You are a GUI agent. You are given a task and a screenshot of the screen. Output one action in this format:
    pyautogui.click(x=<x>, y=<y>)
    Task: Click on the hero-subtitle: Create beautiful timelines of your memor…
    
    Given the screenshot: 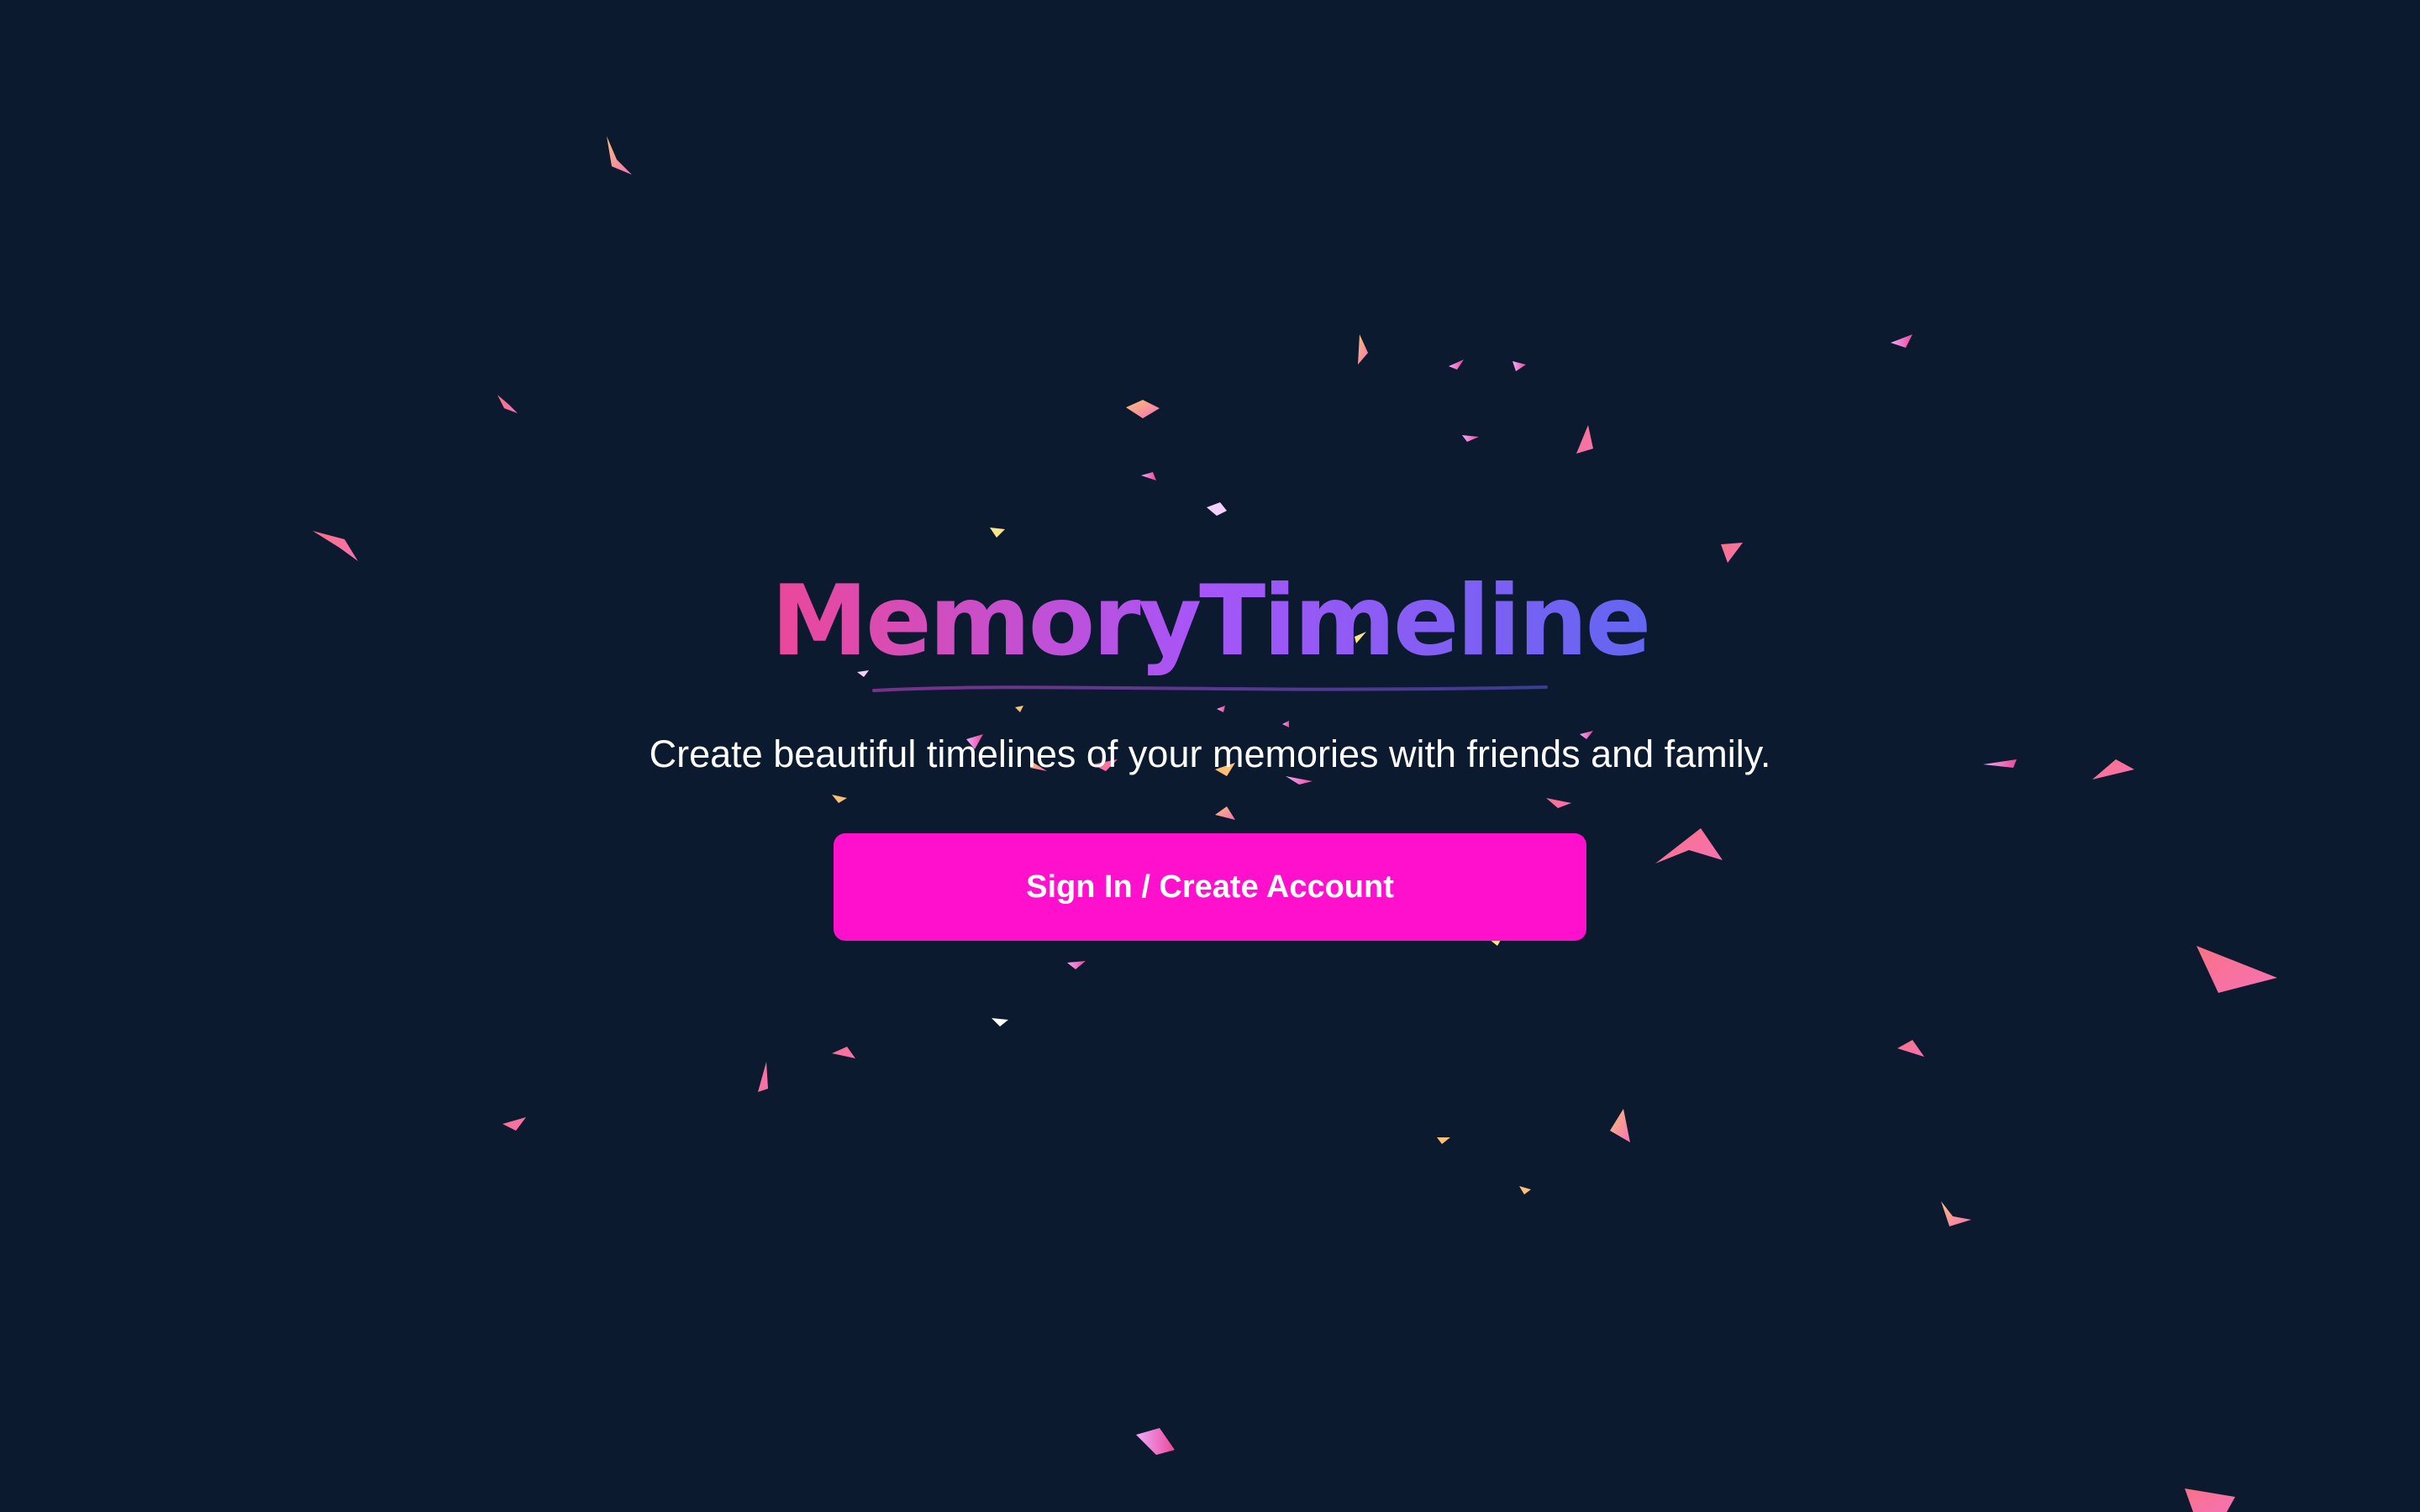 What is the action you would take?
    pyautogui.click(x=1210, y=753)
    